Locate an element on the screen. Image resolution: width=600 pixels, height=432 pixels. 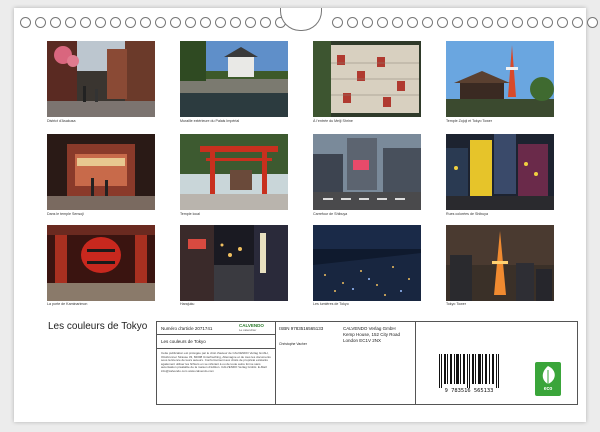
calendar-title: Les couleurs de Tokyo is located at coordinates (98, 326).